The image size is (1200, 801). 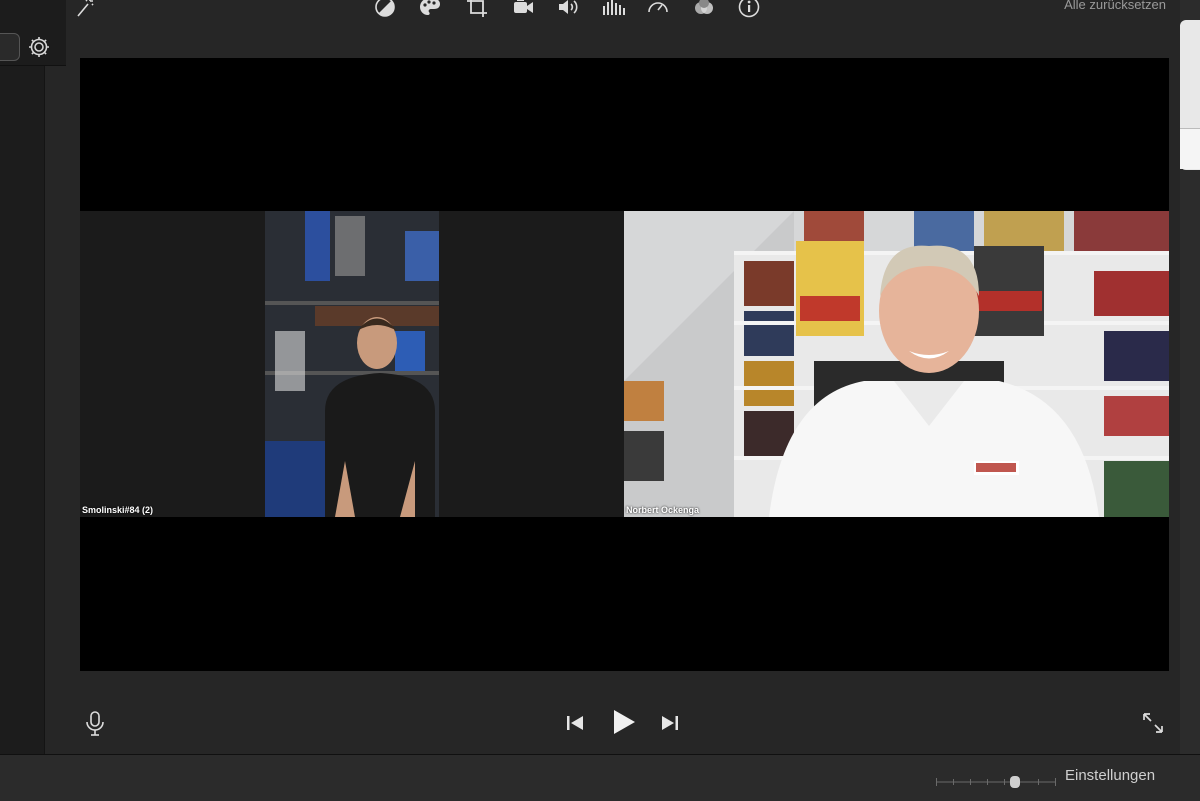 I want to click on participant-name-right: Norbert Ockenga, so click(x=663, y=510).